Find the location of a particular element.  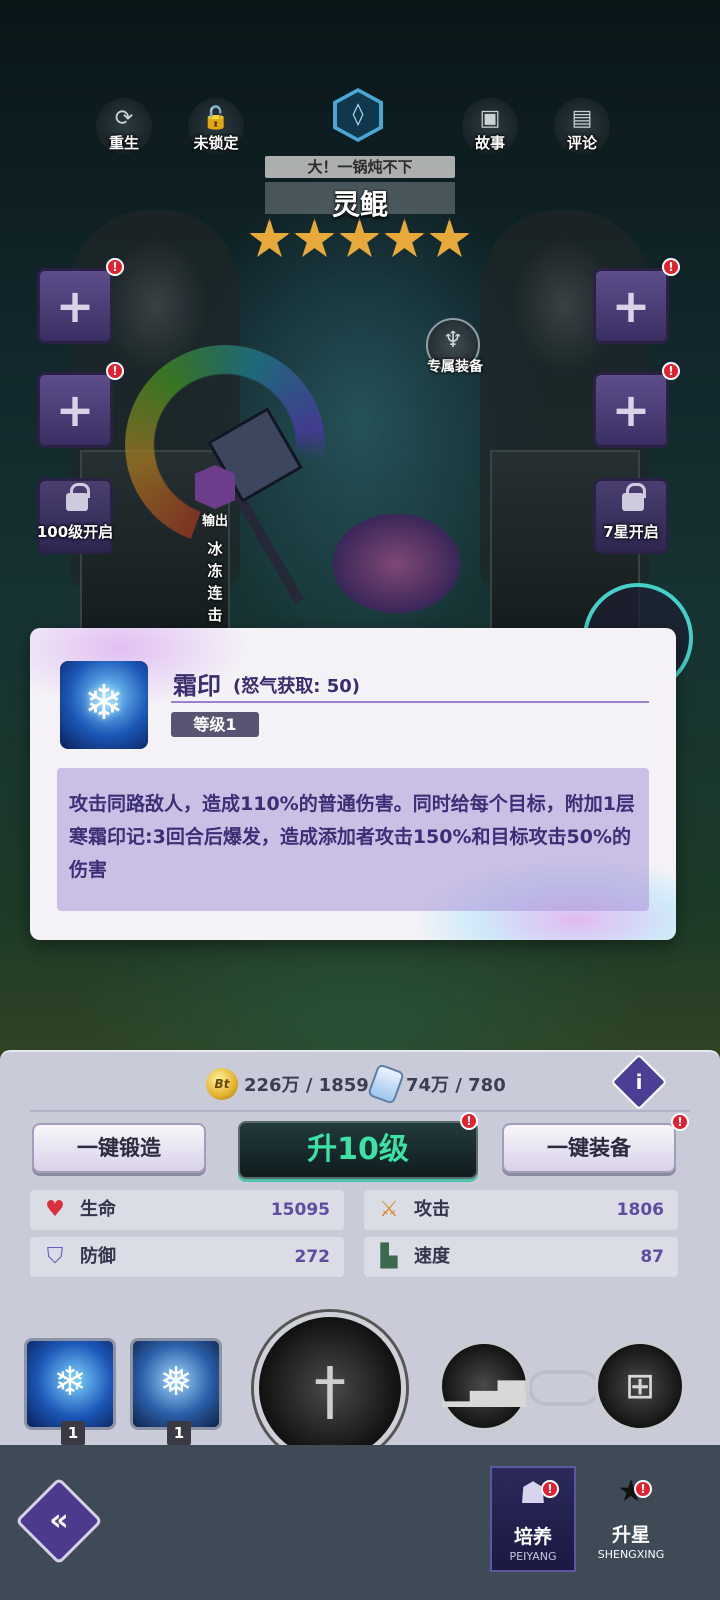

boot-icon: ▙ is located at coordinates (389, 1256).